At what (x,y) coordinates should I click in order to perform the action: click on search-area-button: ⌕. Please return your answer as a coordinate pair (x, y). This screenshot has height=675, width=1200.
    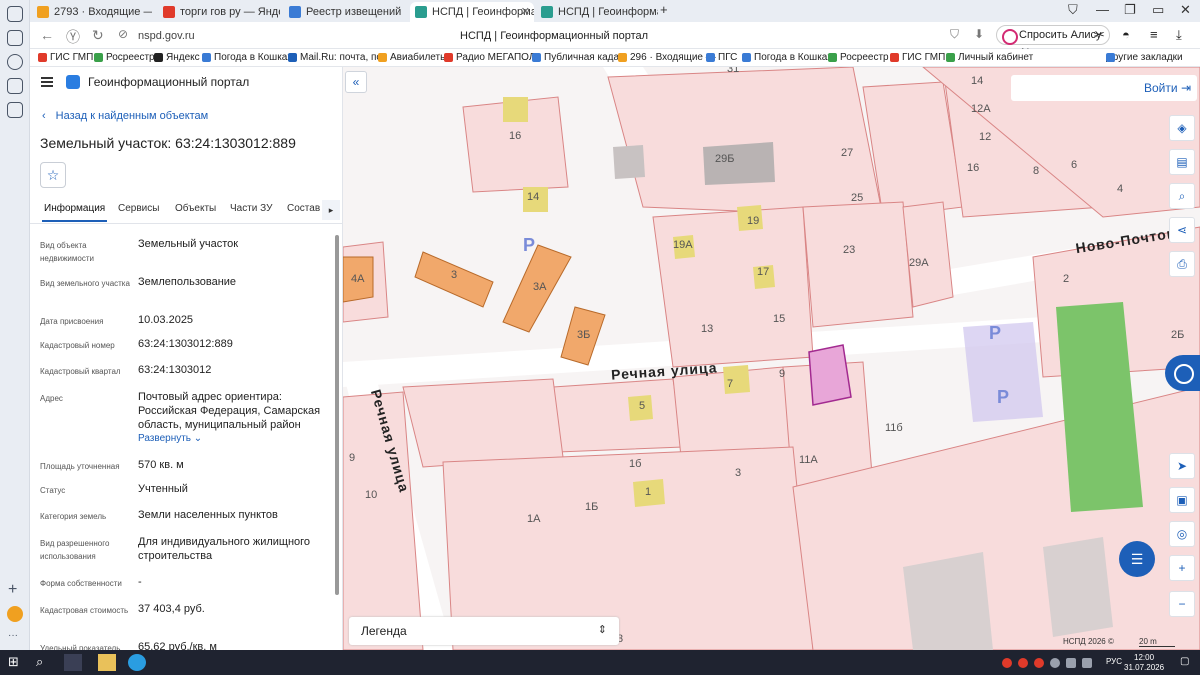
    Looking at the image, I should click on (1182, 196).